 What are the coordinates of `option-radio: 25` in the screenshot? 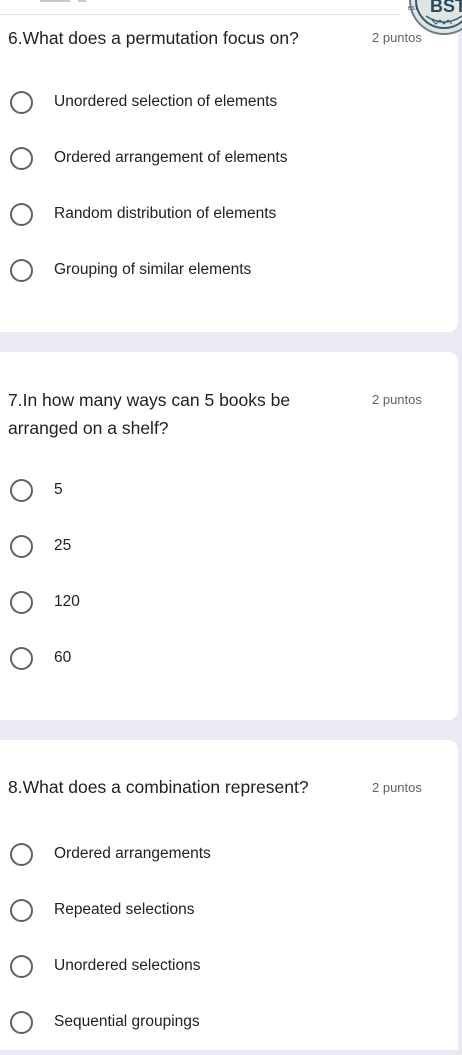 It's located at (220, 546).